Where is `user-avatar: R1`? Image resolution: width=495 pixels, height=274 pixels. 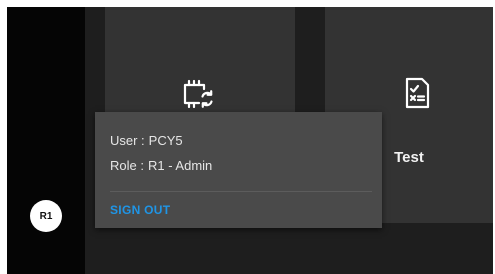
user-avatar: R1 is located at coordinates (46, 216).